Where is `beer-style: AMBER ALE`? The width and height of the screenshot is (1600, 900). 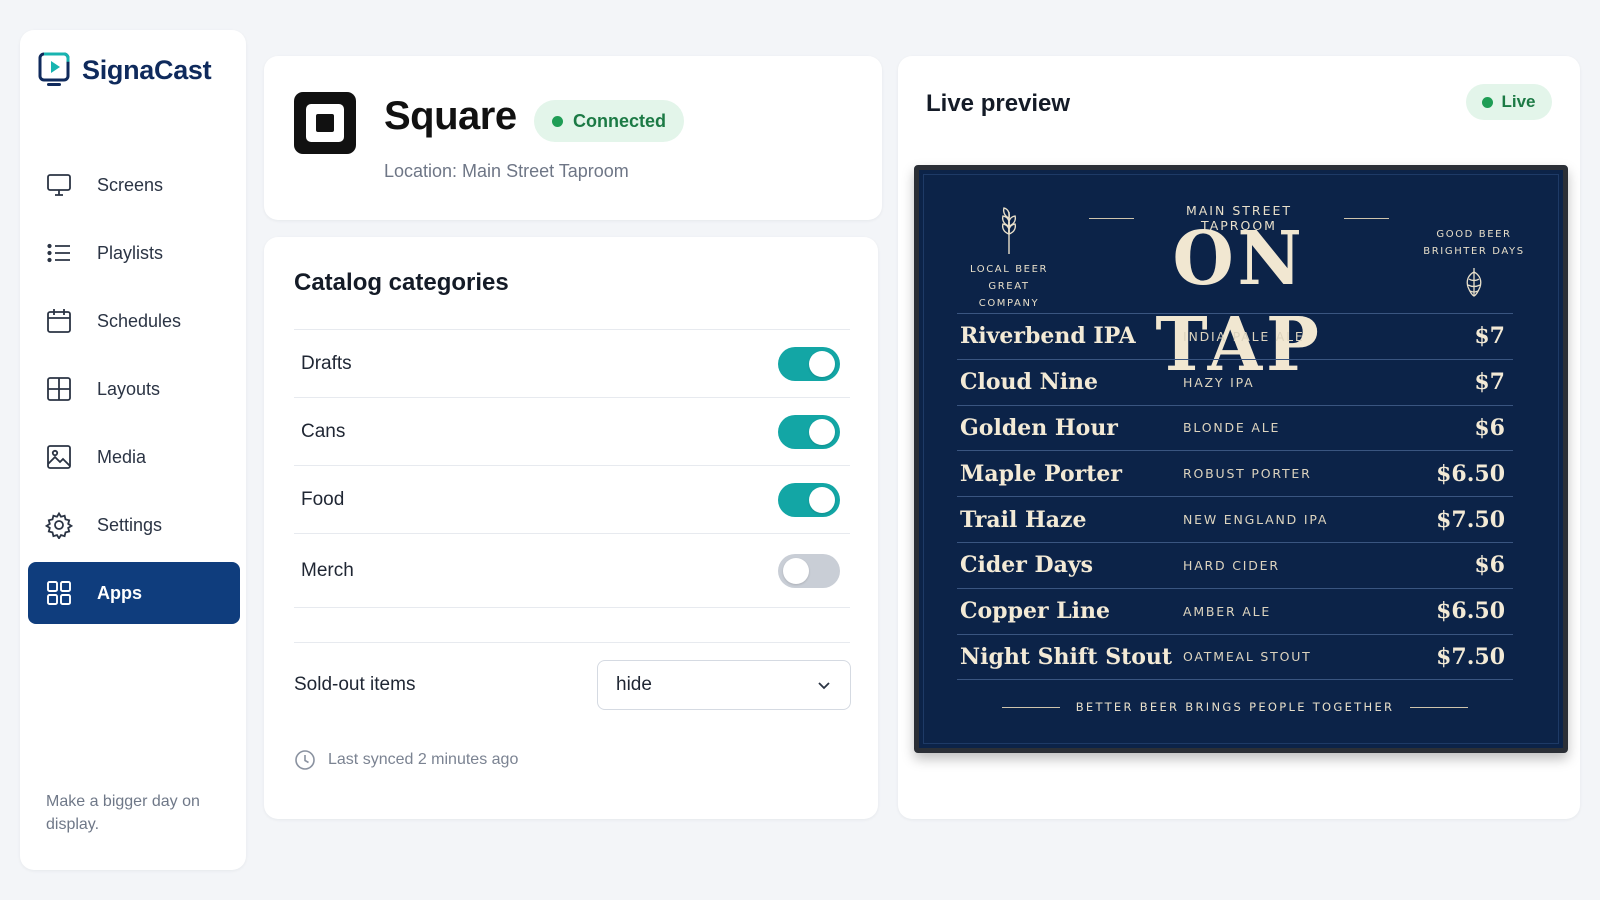
beer-style: AMBER ALE is located at coordinates (1227, 611).